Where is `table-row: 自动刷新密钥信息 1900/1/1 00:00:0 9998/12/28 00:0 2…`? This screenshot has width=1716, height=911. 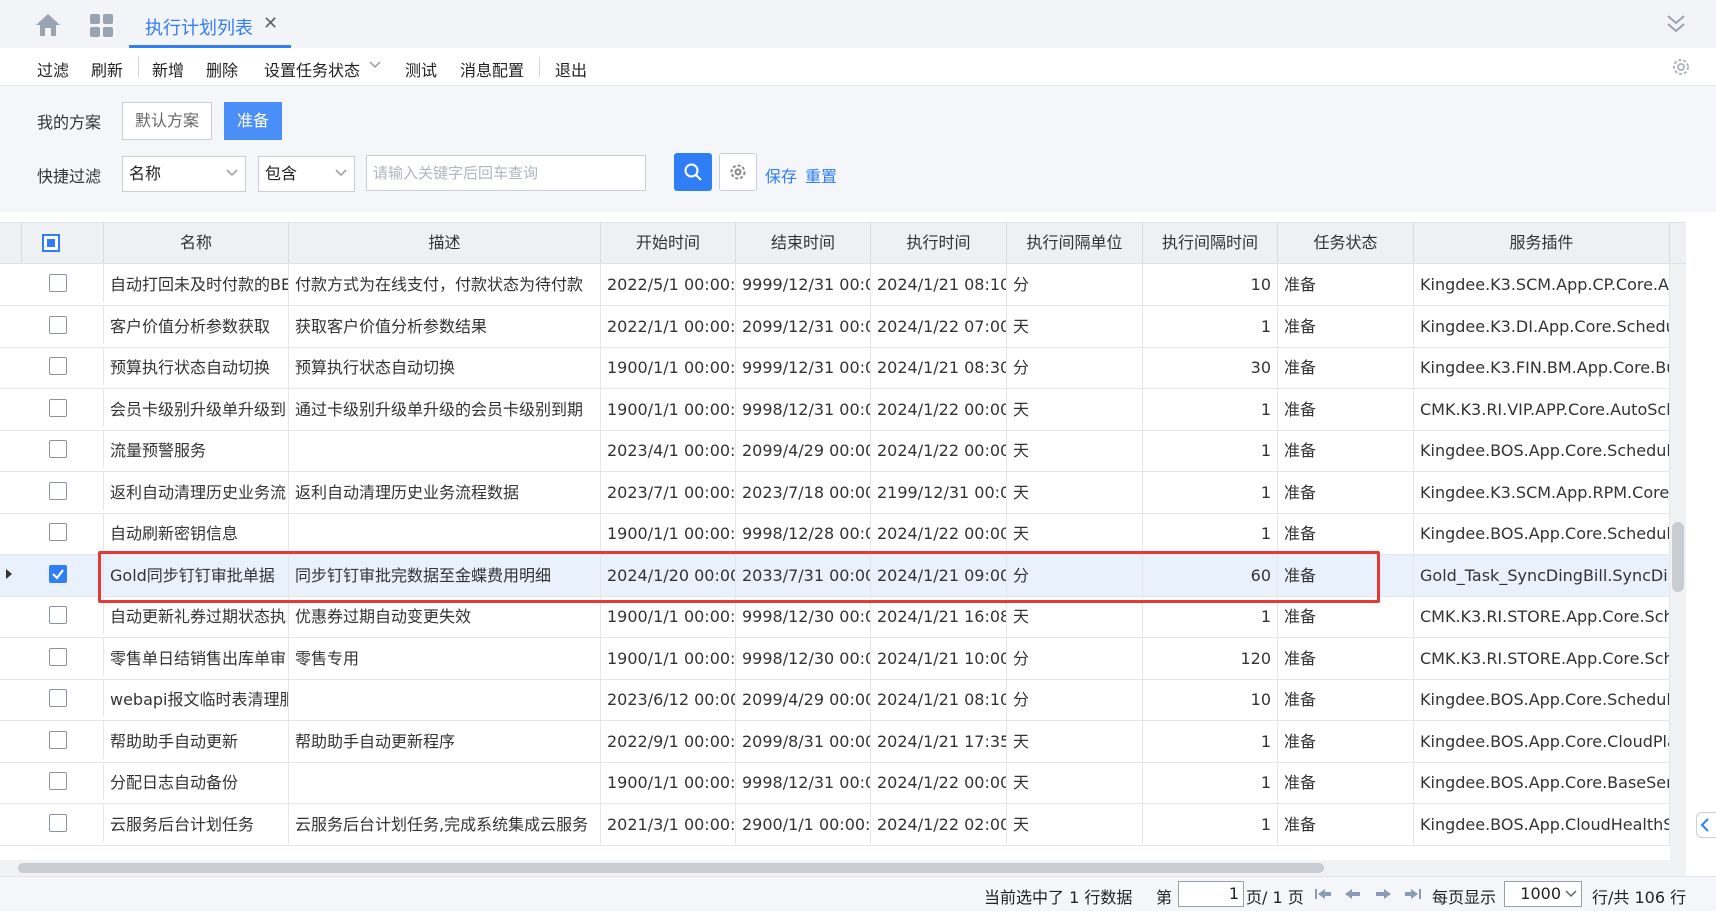
table-row: 自动刷新密钥信息 1900/1/1 00:00:0 9998/12/28 00:0 2… is located at coordinates (843, 534).